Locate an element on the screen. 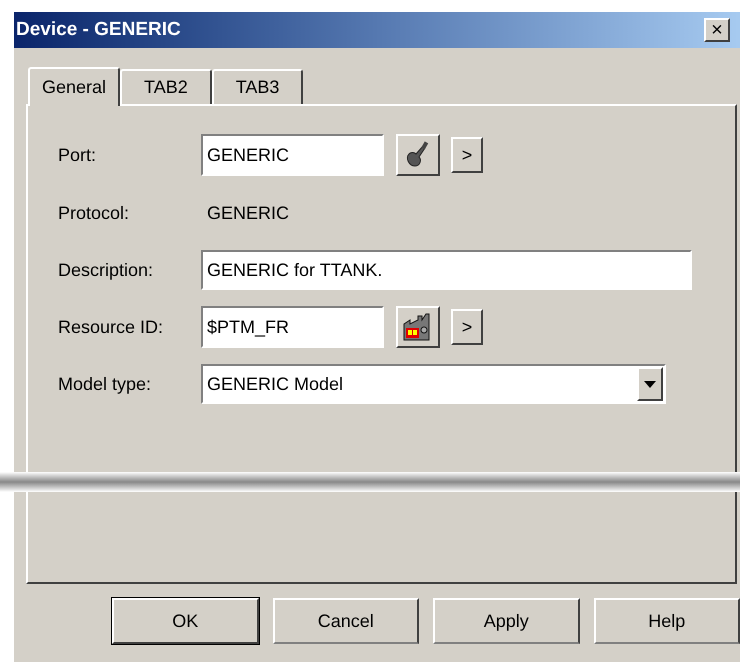 This screenshot has width=740, height=662. dialog-button: OK is located at coordinates (185, 621).